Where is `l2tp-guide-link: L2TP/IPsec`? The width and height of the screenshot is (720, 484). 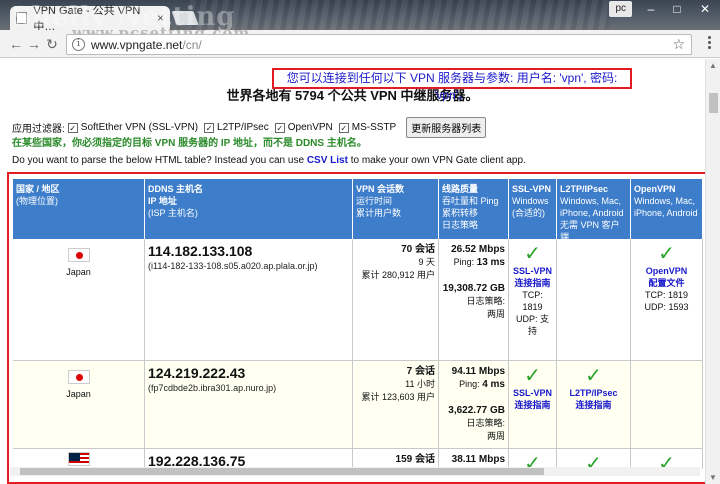 l2tp-guide-link: L2TP/IPsec is located at coordinates (593, 393).